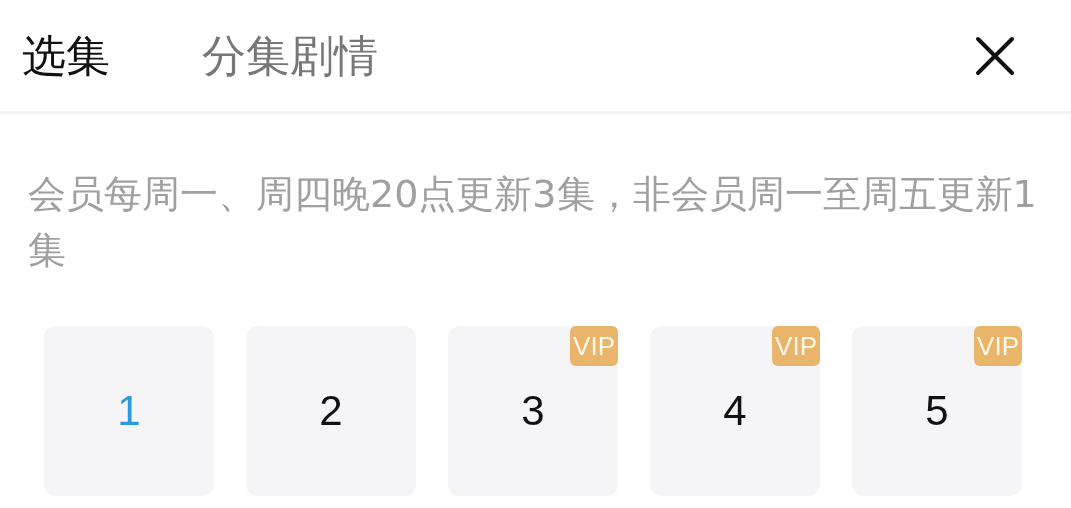 This screenshot has width=1071, height=508. I want to click on tab: 选集, so click(66, 55).